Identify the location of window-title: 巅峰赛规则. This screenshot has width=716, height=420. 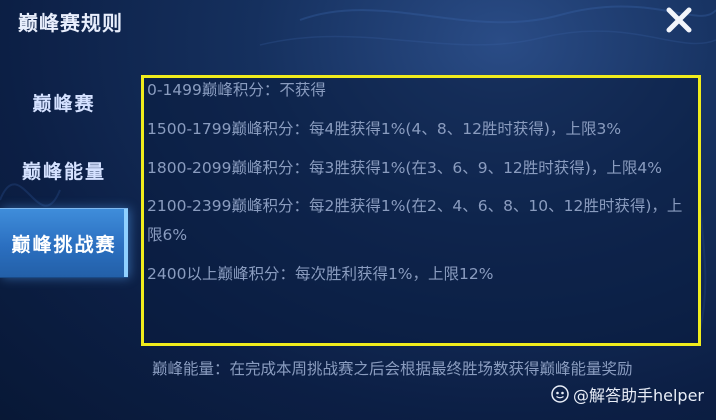
(70, 23).